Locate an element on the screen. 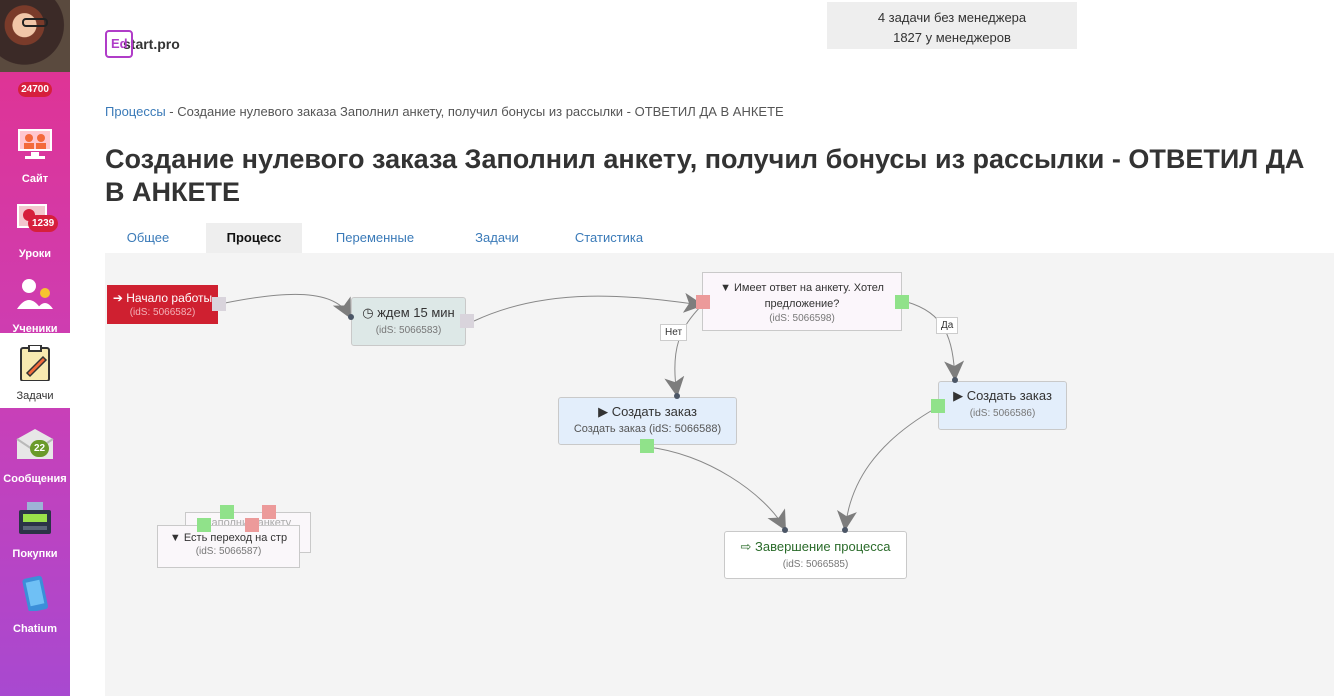 This screenshot has height=696, width=1334. sidebar-item-lessons: 1239 Уроки is located at coordinates (35, 232).